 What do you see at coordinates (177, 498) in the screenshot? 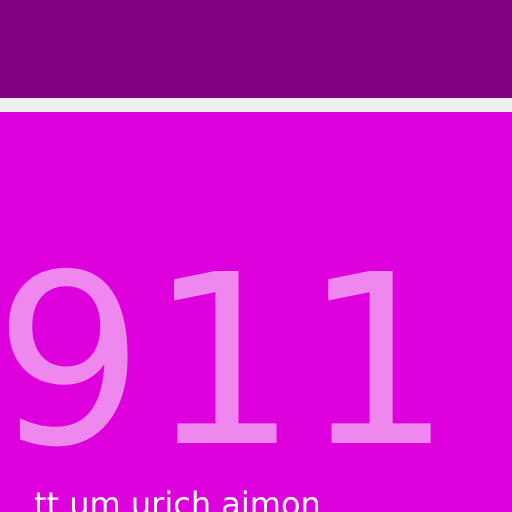
I see `tile-caption: tt um urich aimon` at bounding box center [177, 498].